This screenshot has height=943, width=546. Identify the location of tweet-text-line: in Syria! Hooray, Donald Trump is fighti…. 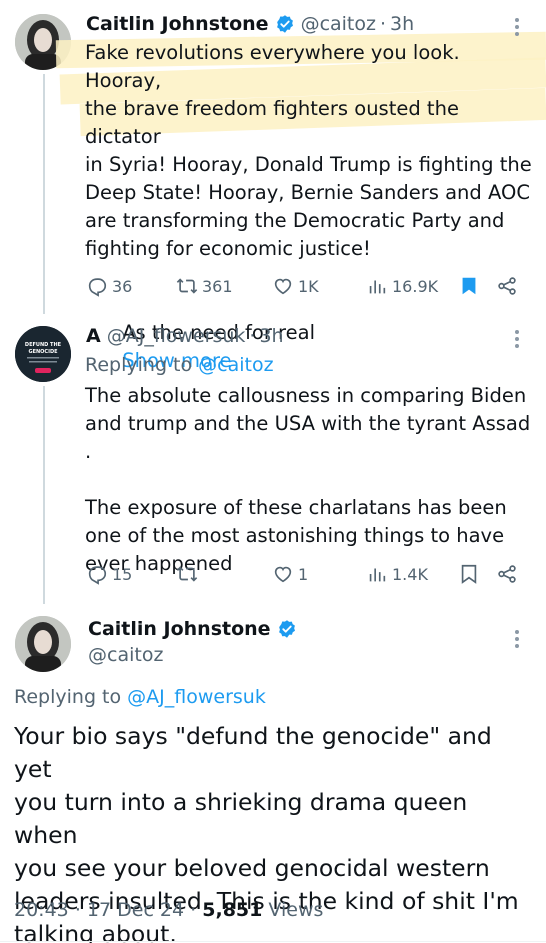
(308, 164).